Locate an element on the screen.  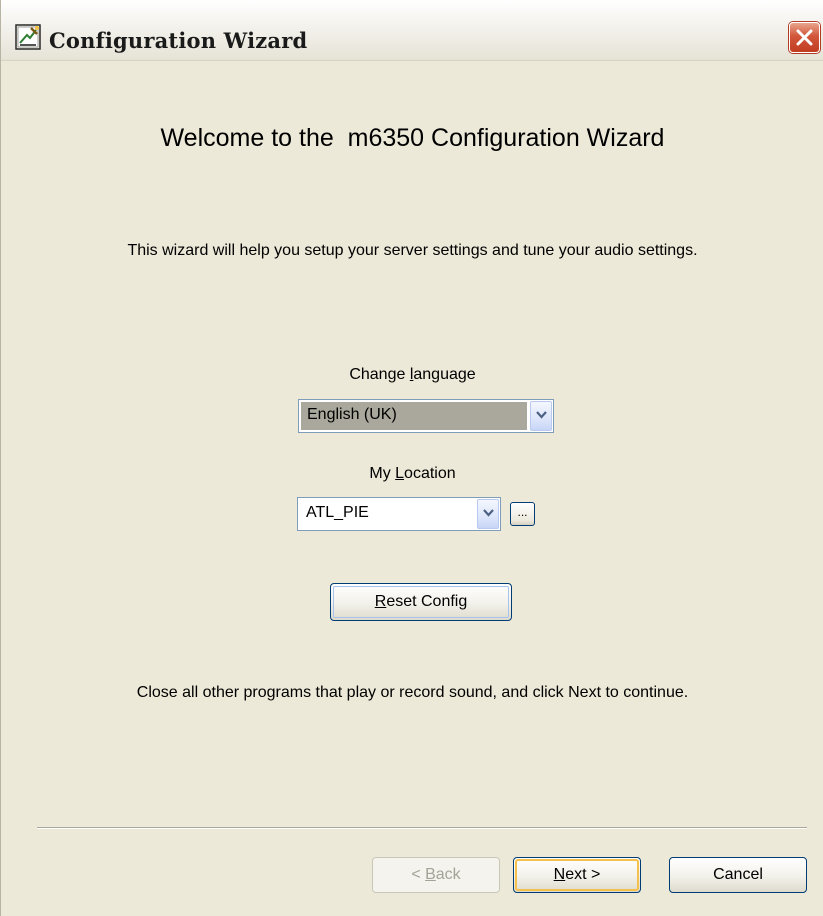
next-label: Next > is located at coordinates (577, 875).